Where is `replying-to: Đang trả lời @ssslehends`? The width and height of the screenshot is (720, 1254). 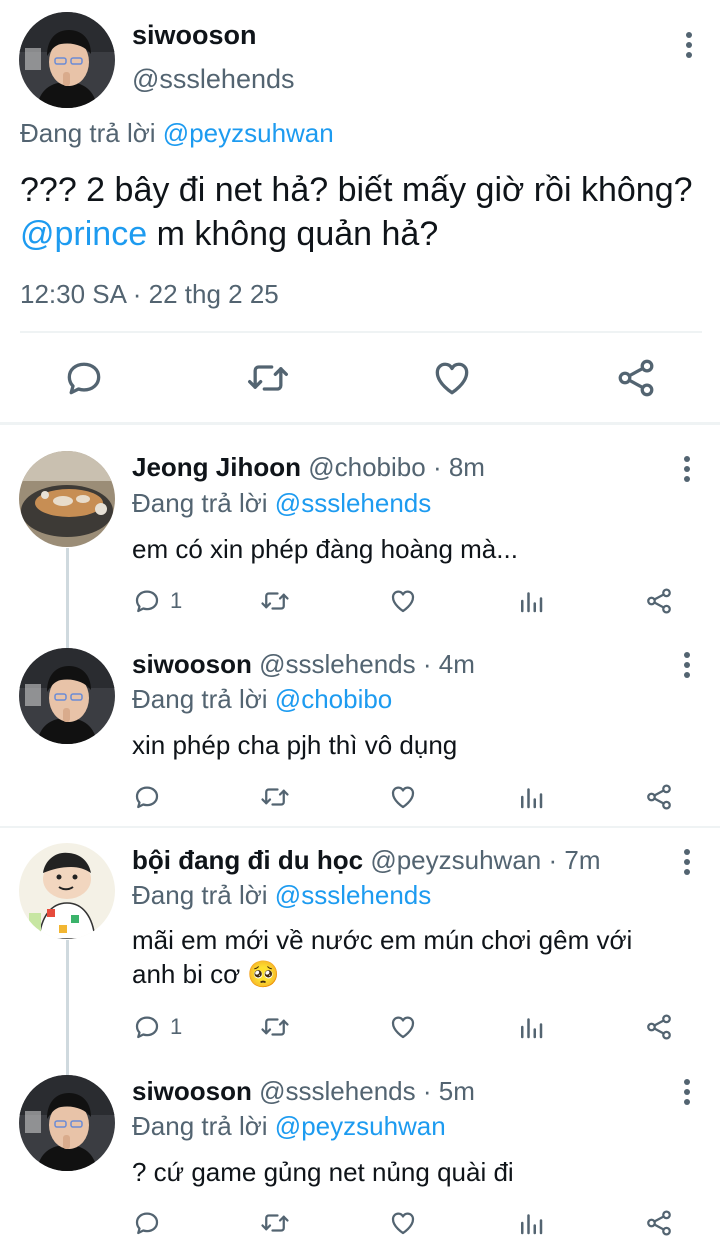 replying-to: Đang trả lời @ssslehends is located at coordinates (281, 503).